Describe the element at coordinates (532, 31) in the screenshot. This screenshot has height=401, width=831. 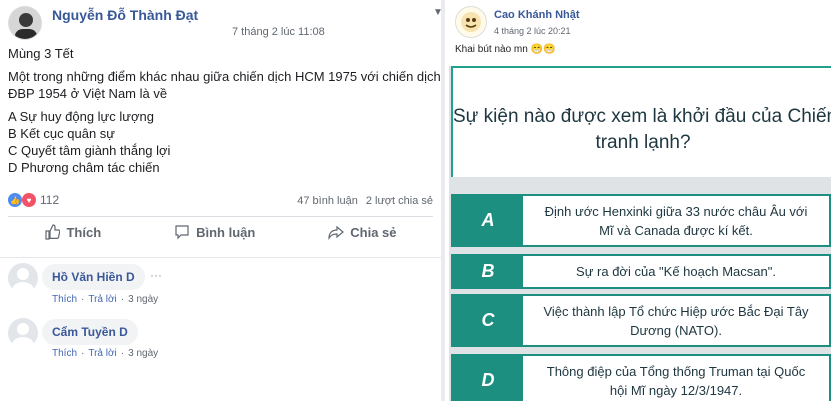
I see `post-timestamp: 4 tháng 2 lúc 20:21` at that location.